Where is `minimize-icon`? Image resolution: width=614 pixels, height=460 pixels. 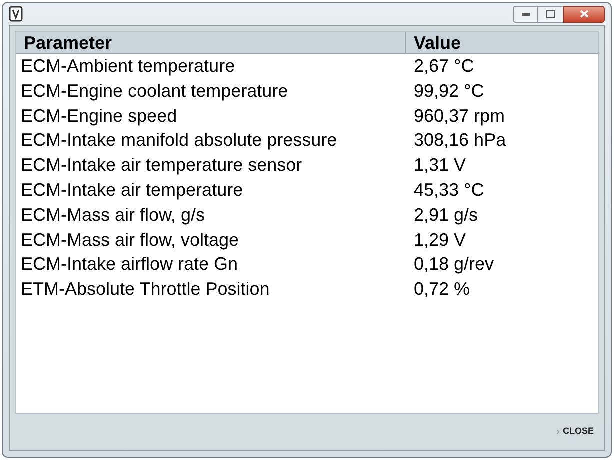 minimize-icon is located at coordinates (526, 14).